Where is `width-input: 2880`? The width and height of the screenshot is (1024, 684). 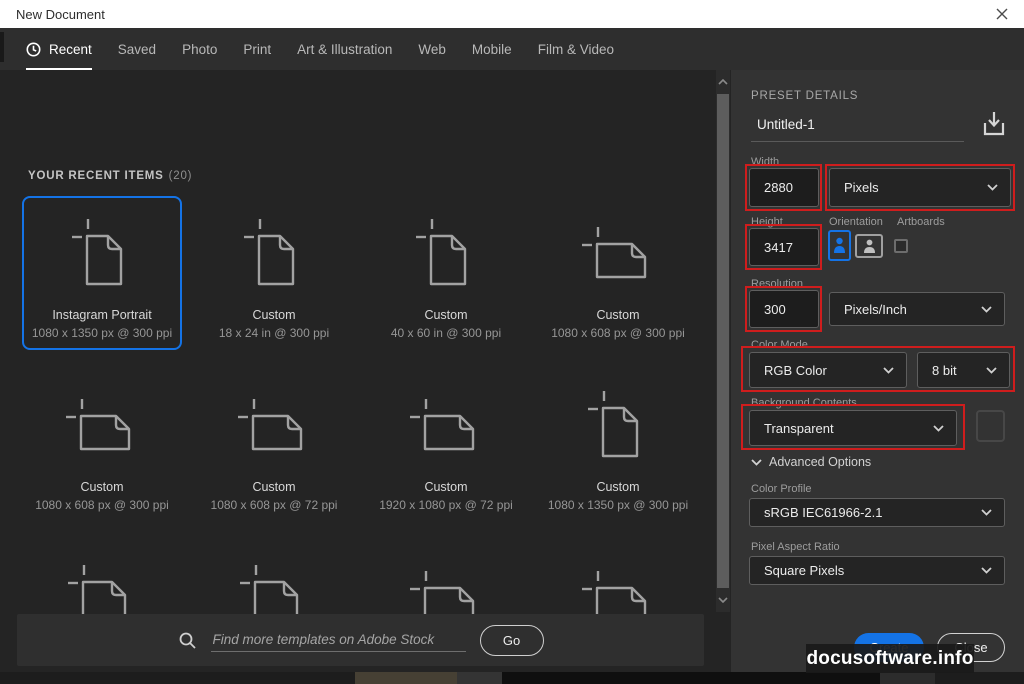
width-input: 2880 is located at coordinates (784, 187).